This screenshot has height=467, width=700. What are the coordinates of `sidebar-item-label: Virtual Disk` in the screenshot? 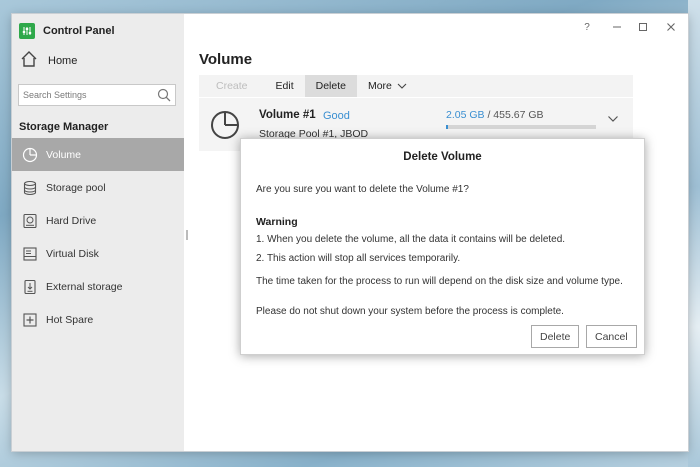 It's located at (72, 253).